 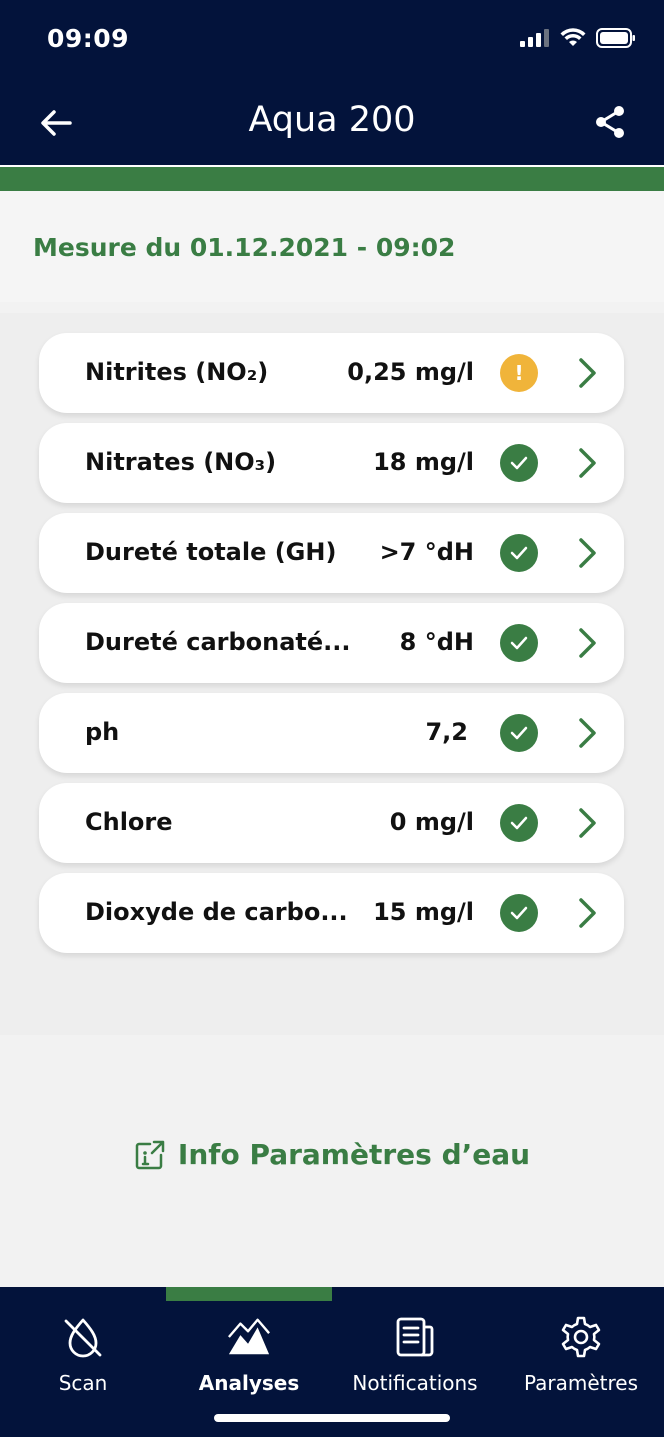 What do you see at coordinates (83, 1338) in the screenshot?
I see `droplet-slash-icon` at bounding box center [83, 1338].